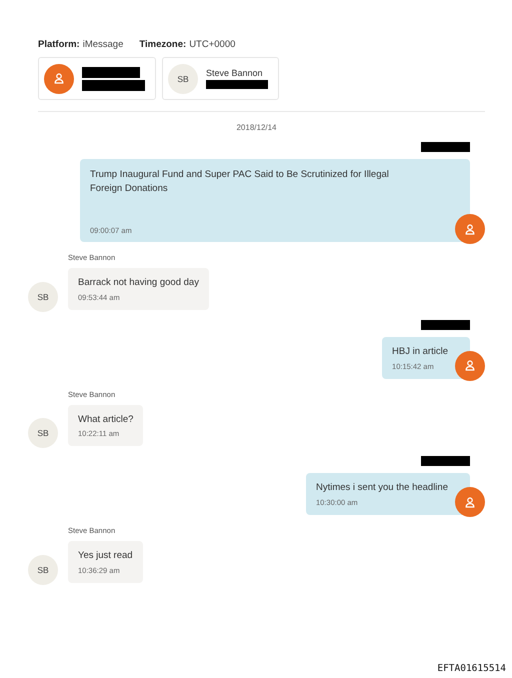  Describe the element at coordinates (382, 488) in the screenshot. I see `message-text: Nytimes i sent you the headline` at that location.